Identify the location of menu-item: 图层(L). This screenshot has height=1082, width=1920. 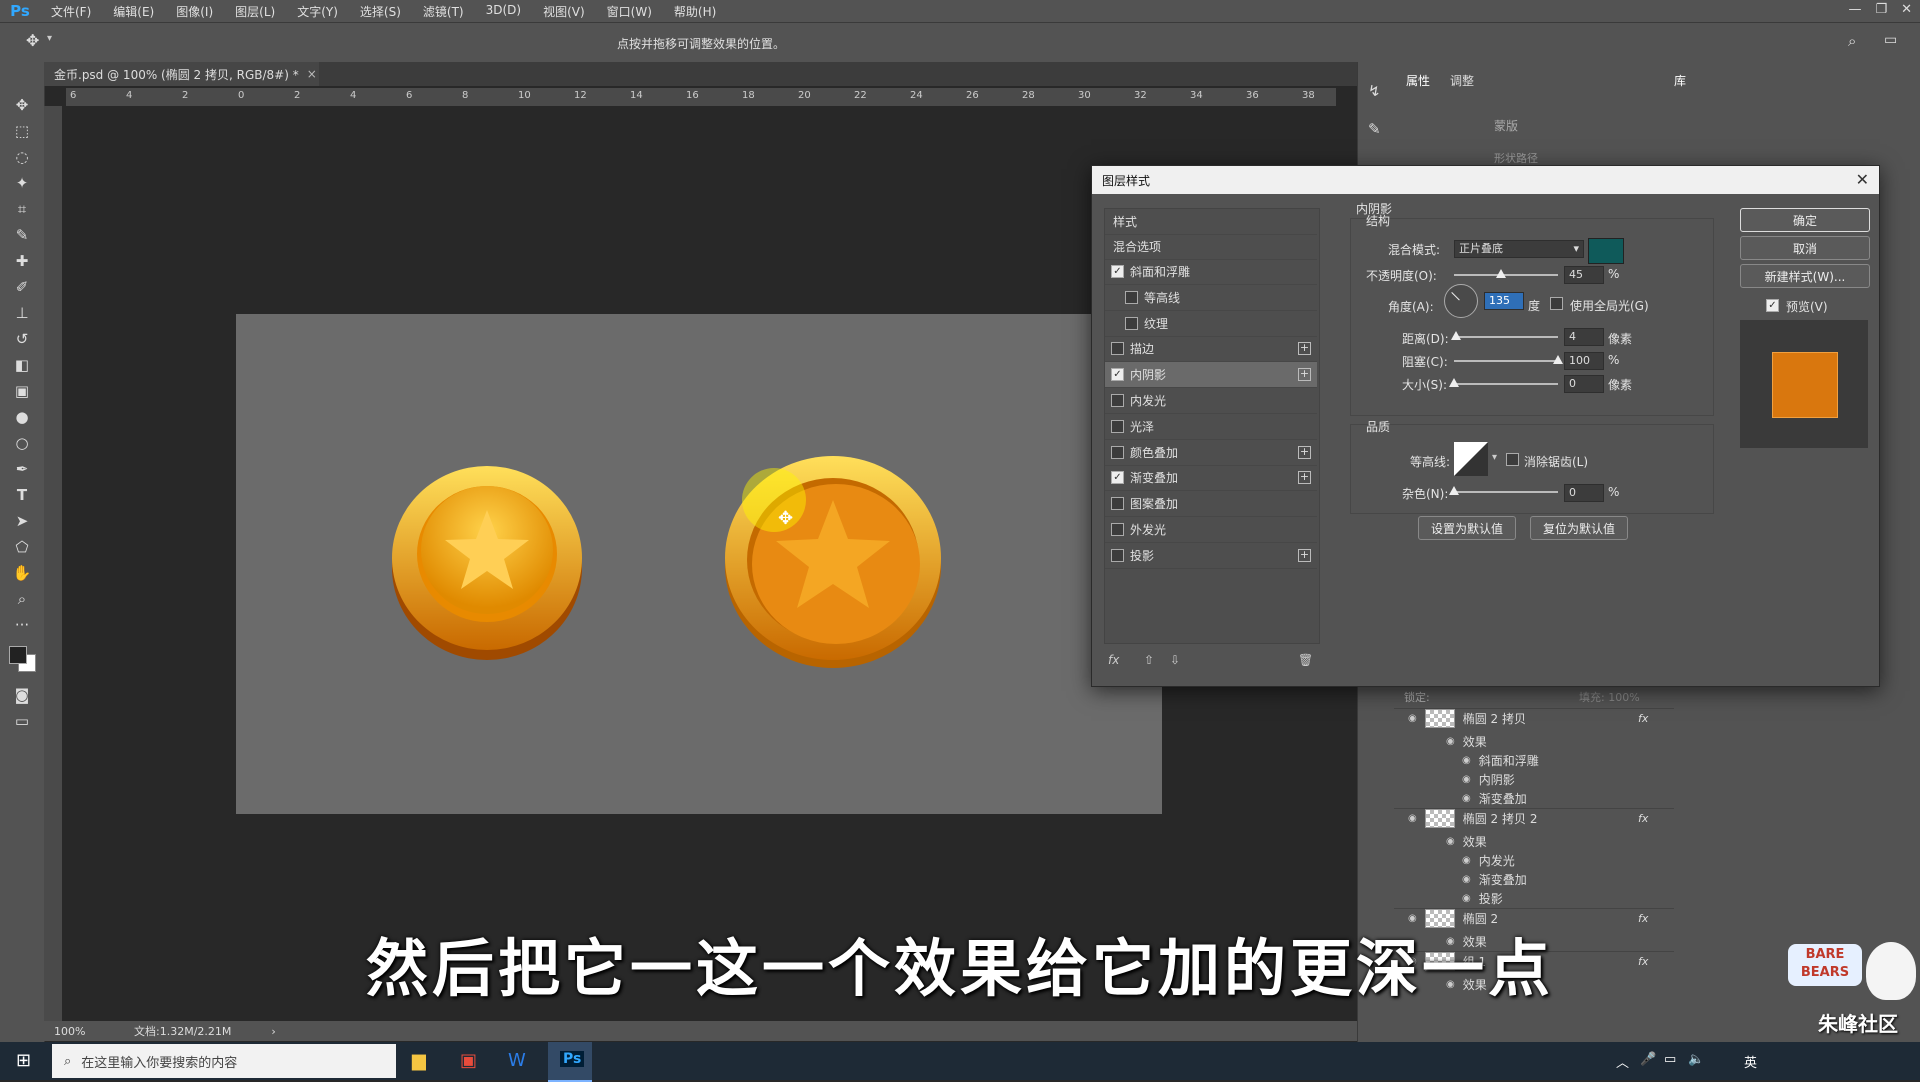
(255, 11).